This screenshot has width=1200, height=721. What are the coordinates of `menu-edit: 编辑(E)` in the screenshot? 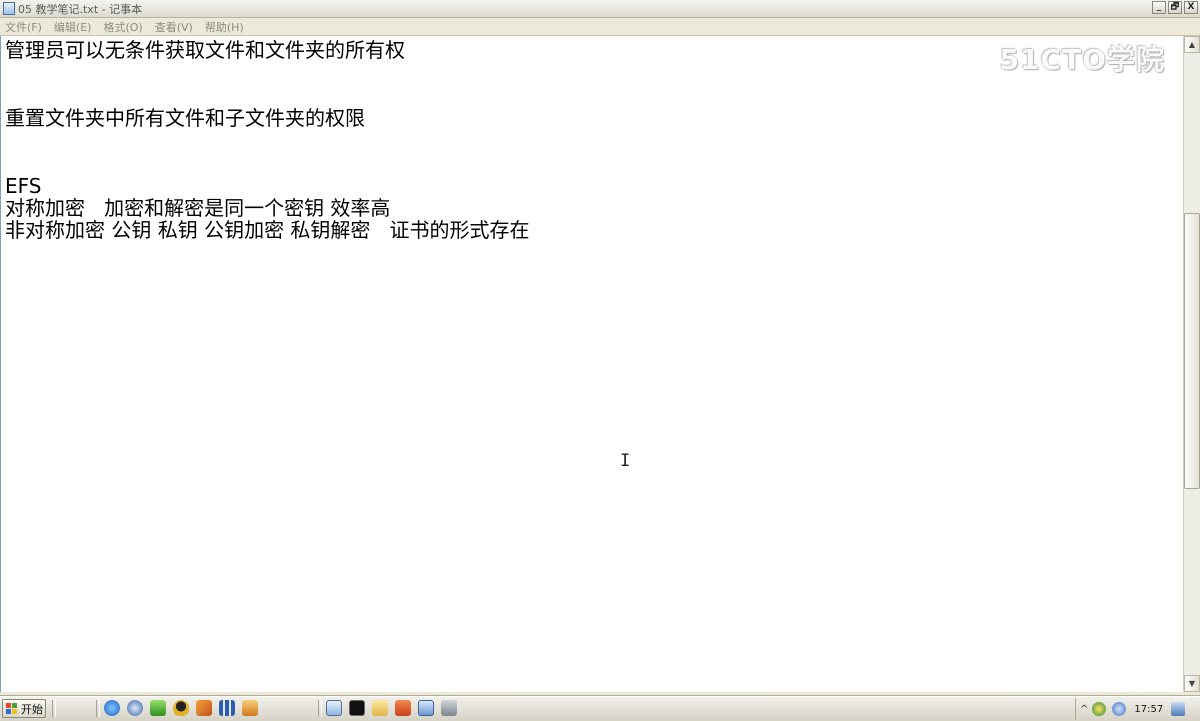 It's located at (73, 27).